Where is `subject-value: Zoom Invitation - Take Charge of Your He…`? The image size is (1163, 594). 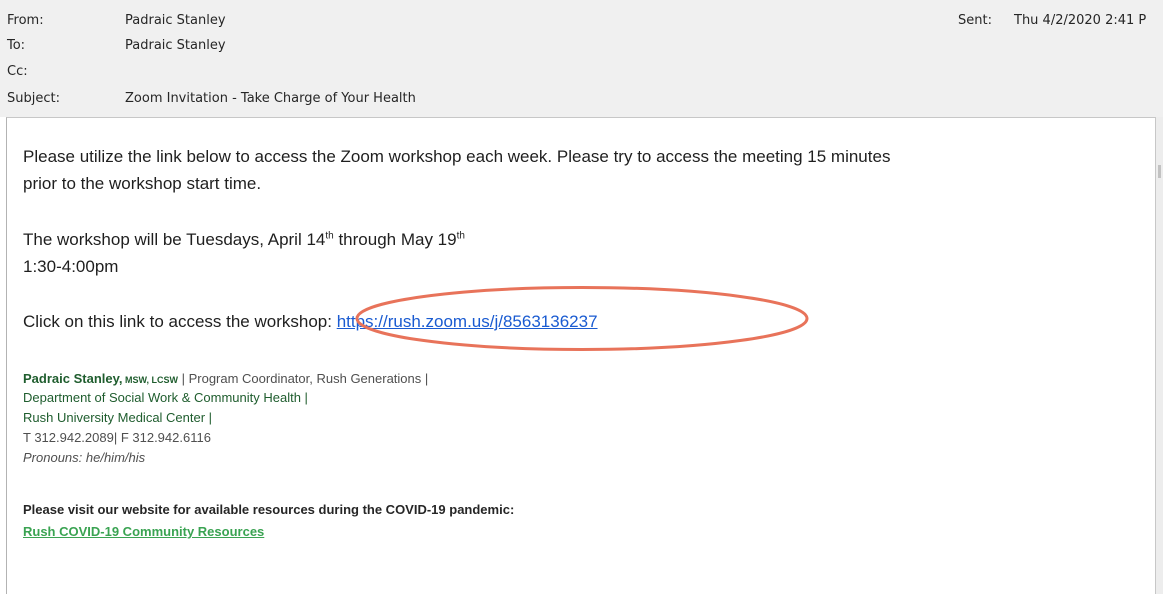 subject-value: Zoom Invitation - Take Charge of Your He… is located at coordinates (270, 98).